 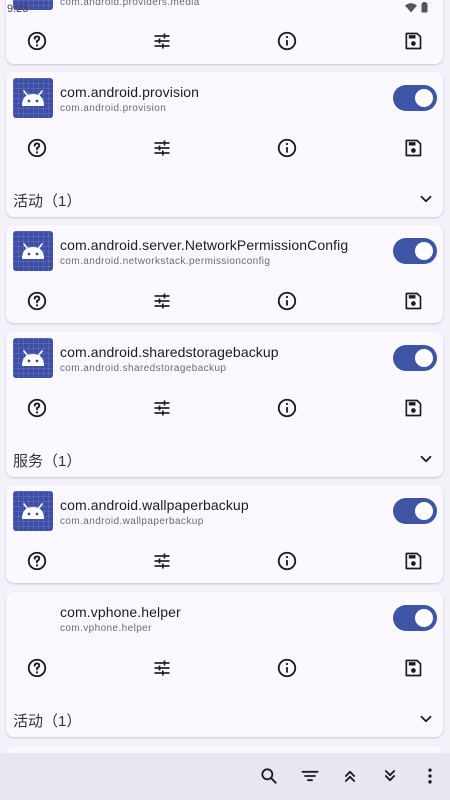 I want to click on status-bar: 9:23, so click(x=225, y=9).